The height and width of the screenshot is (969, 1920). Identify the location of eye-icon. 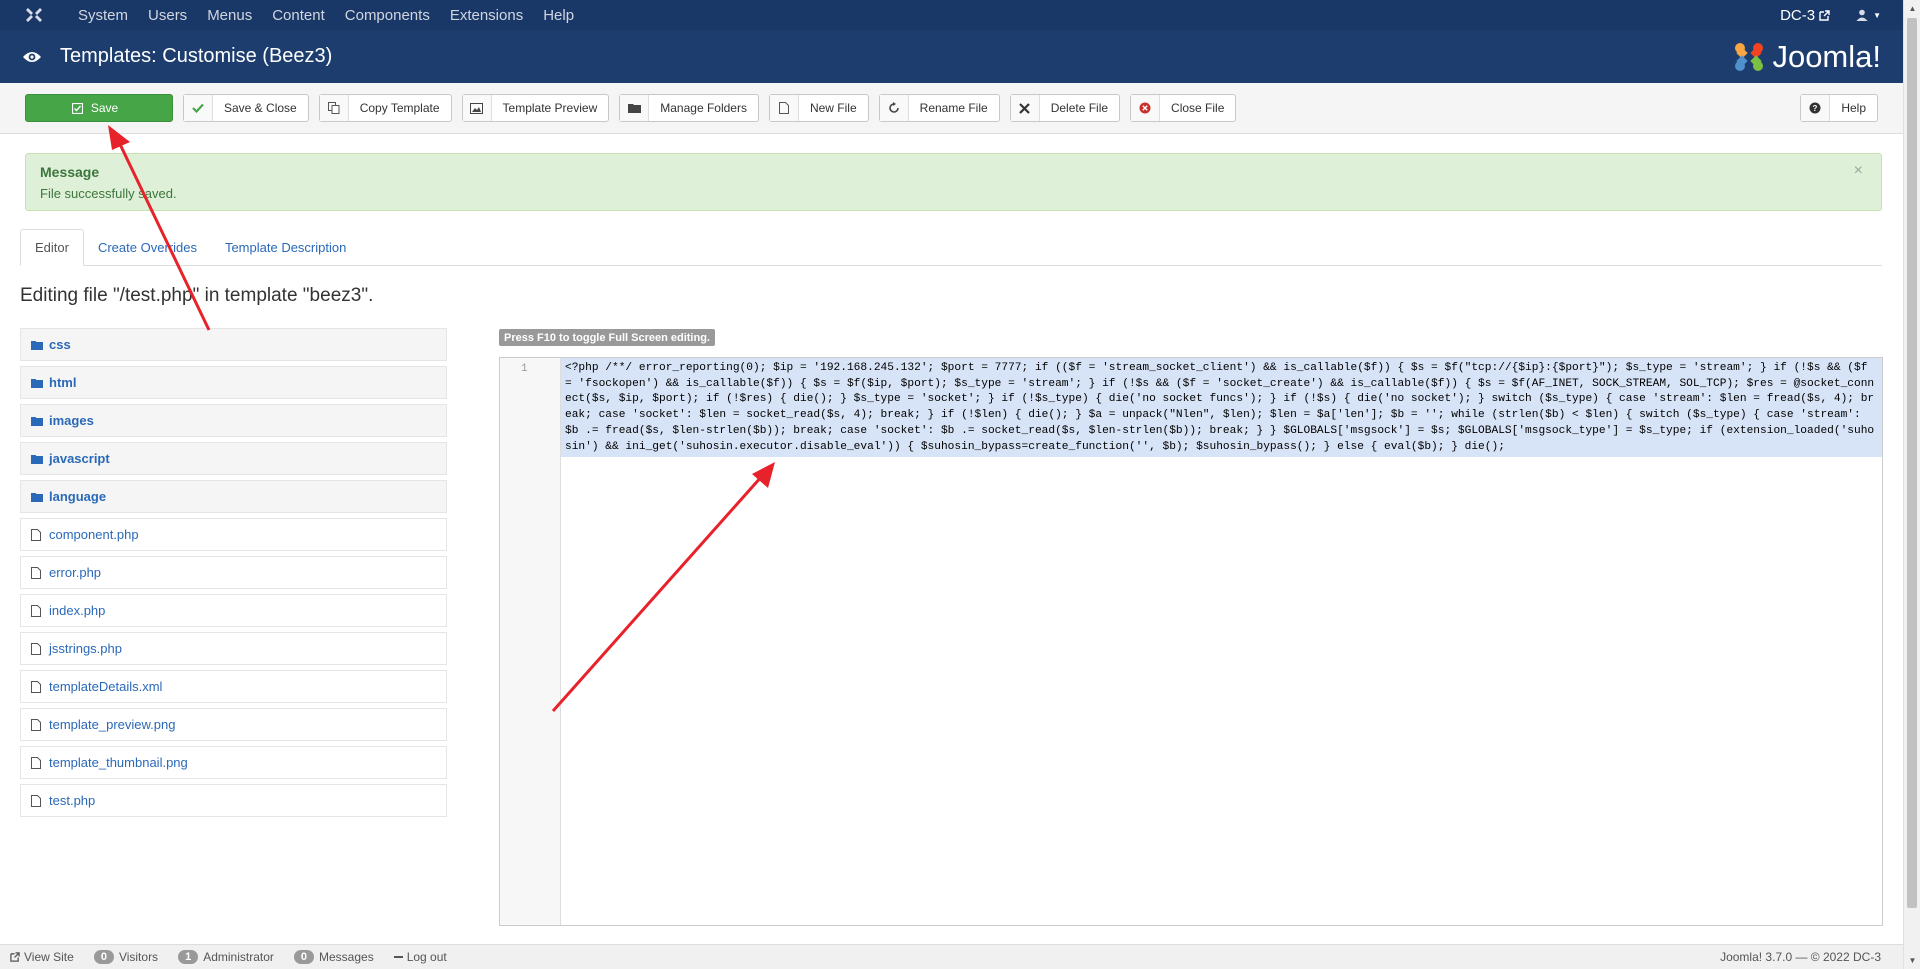
(34, 57).